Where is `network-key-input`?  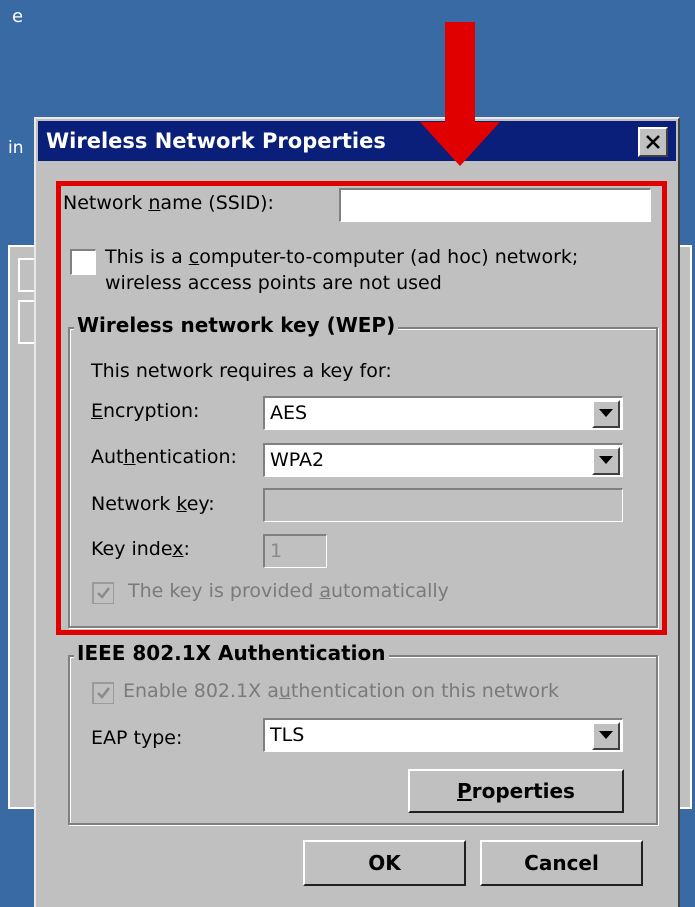 network-key-input is located at coordinates (443, 505).